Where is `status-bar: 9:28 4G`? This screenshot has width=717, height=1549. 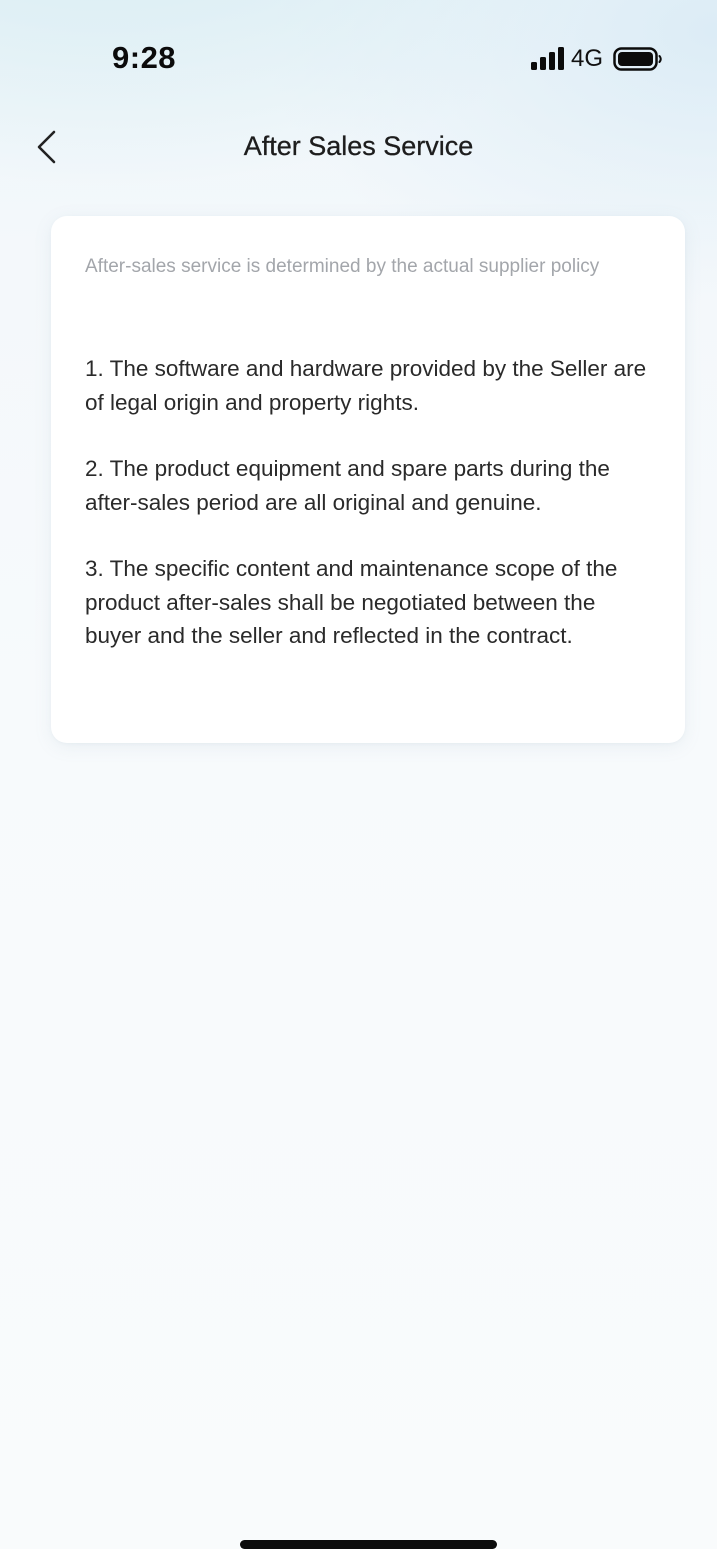 status-bar: 9:28 4G is located at coordinates (358, 55).